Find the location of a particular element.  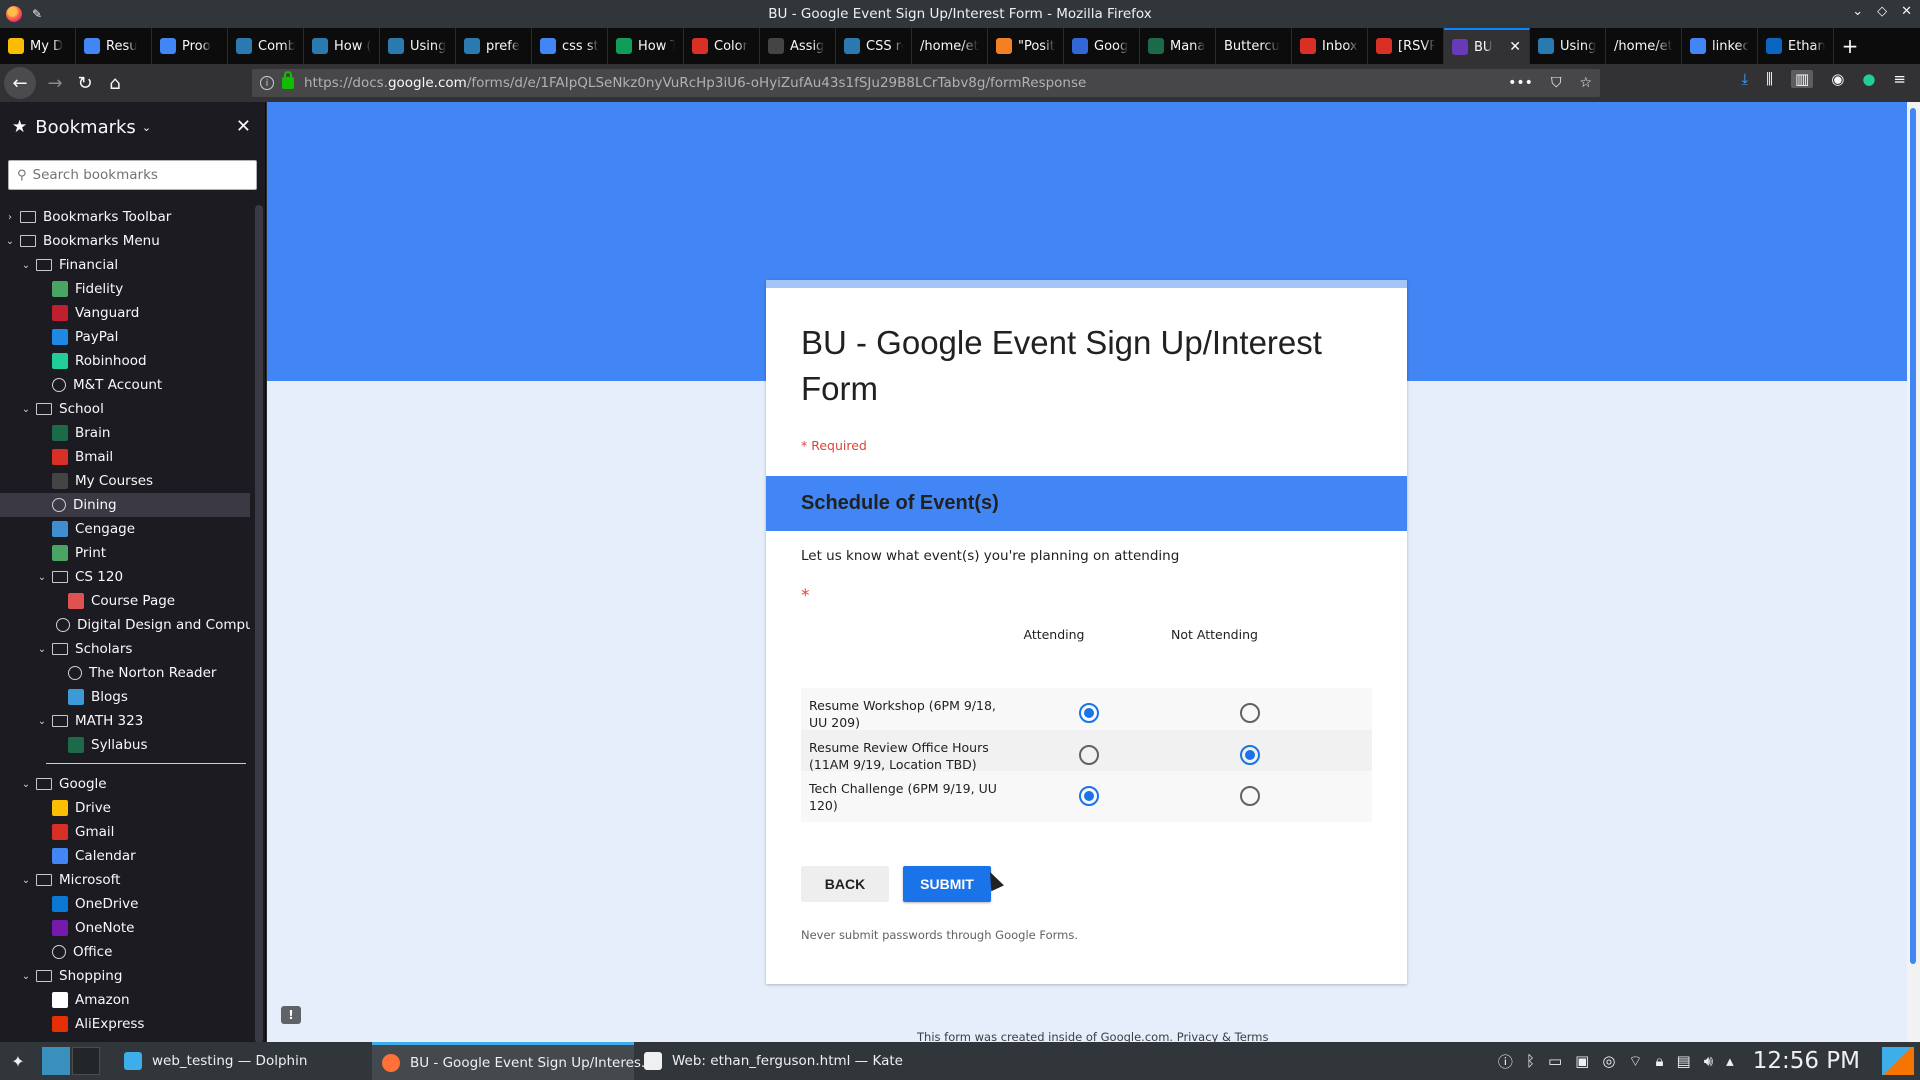

browser-tab: Mana is located at coordinates (1178, 46).